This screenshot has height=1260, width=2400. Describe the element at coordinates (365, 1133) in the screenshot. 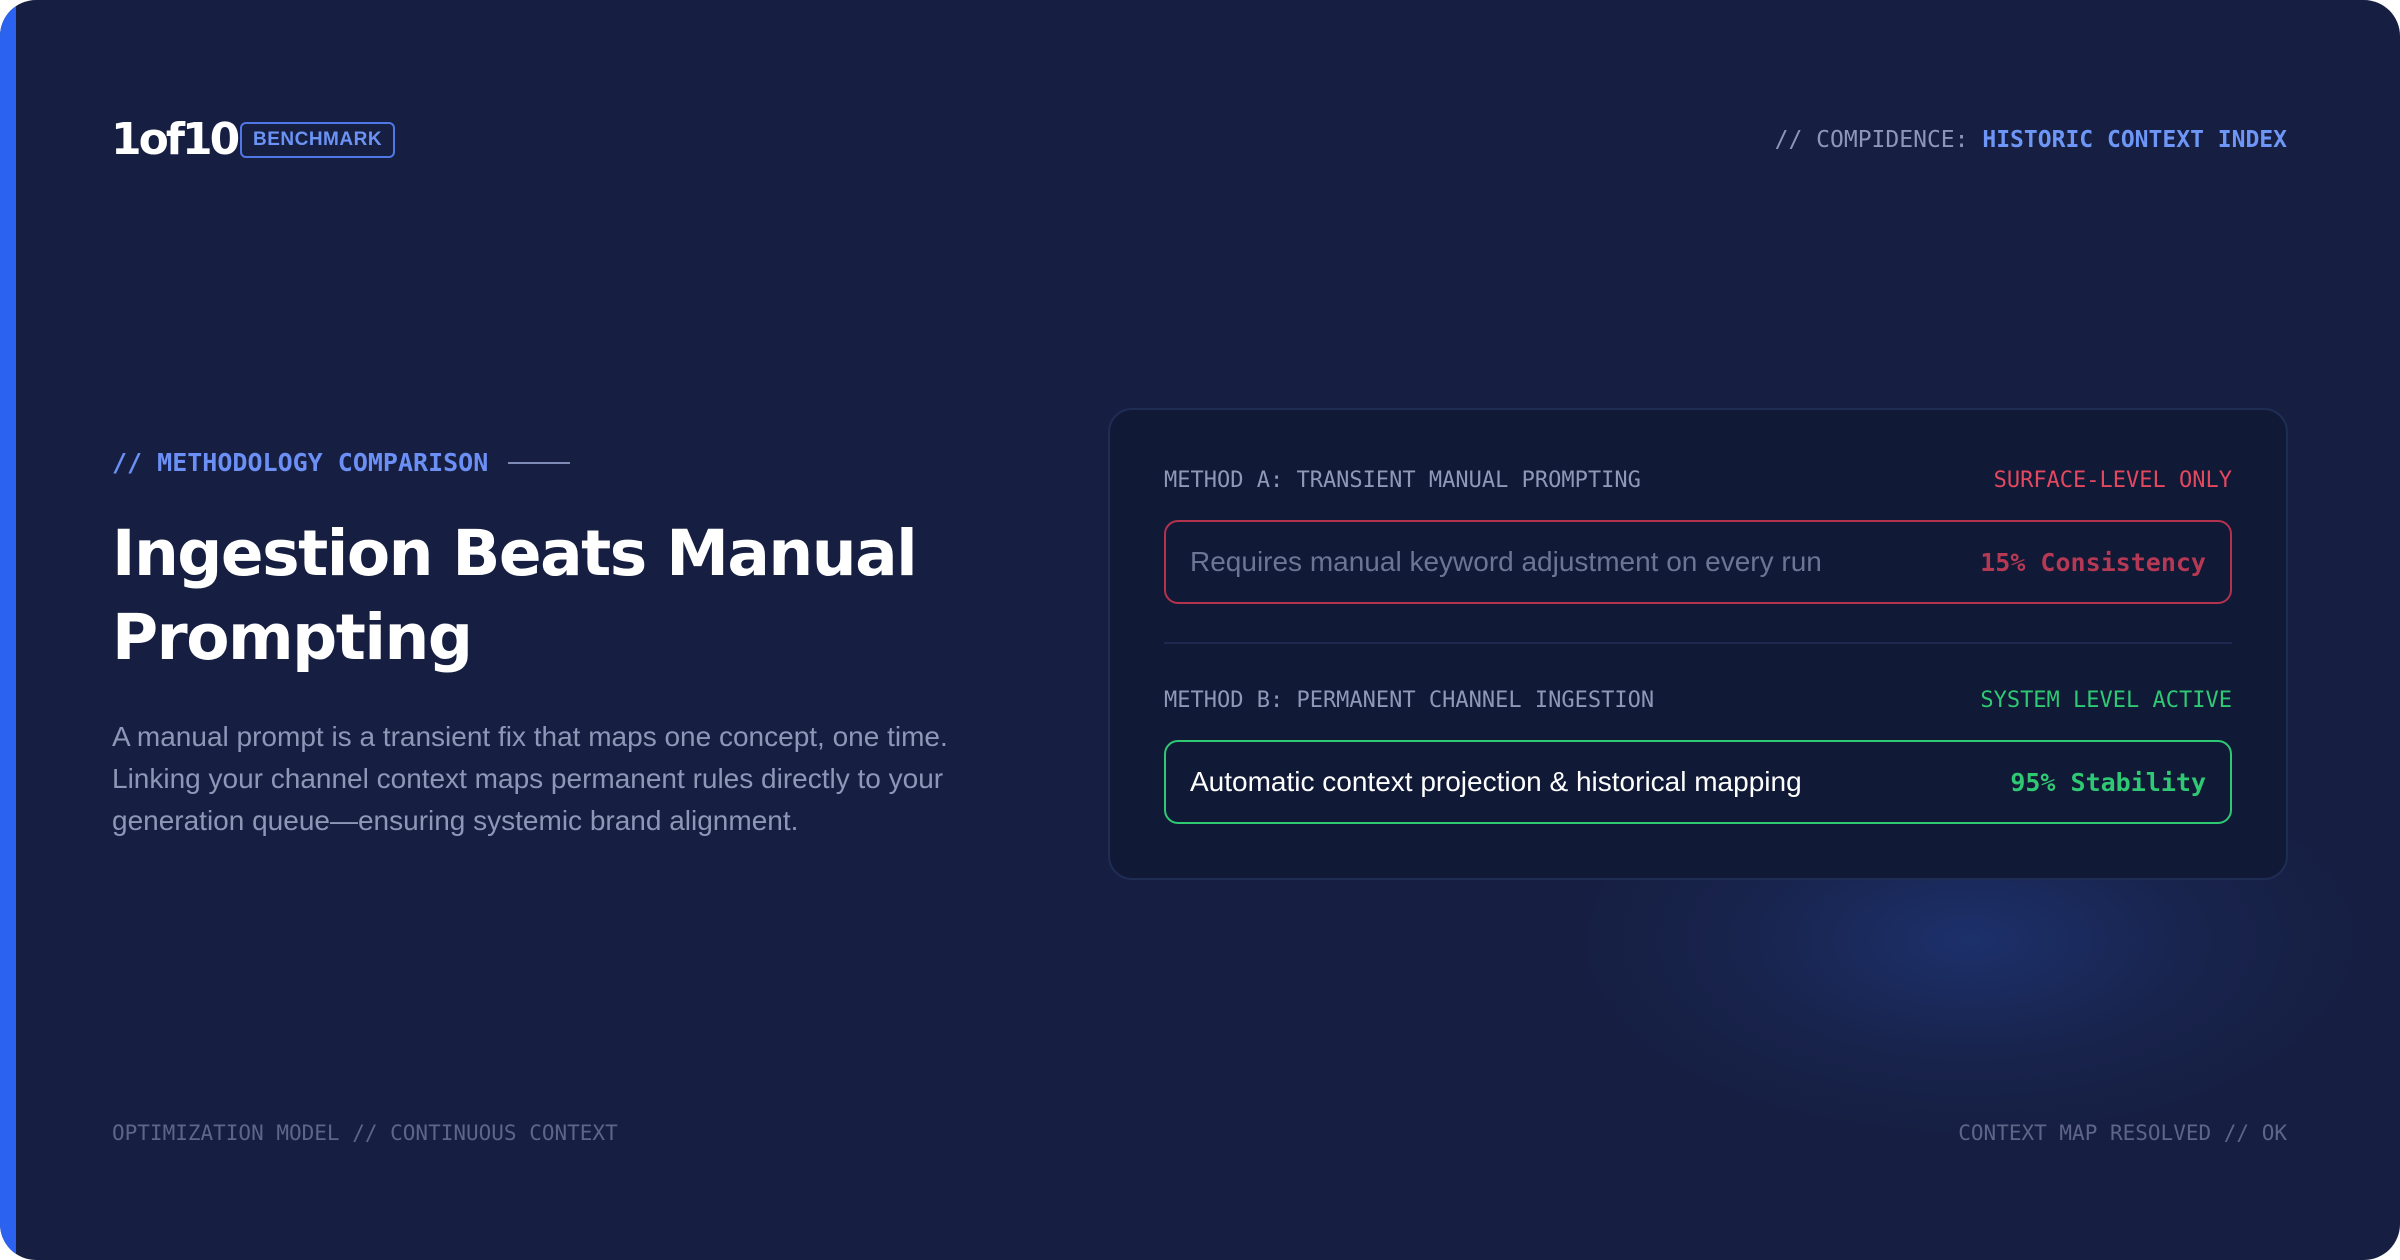

I see `footer-left-label: OPTIMIZATION MODEL // CONTINUOUS CONTEXT` at that location.